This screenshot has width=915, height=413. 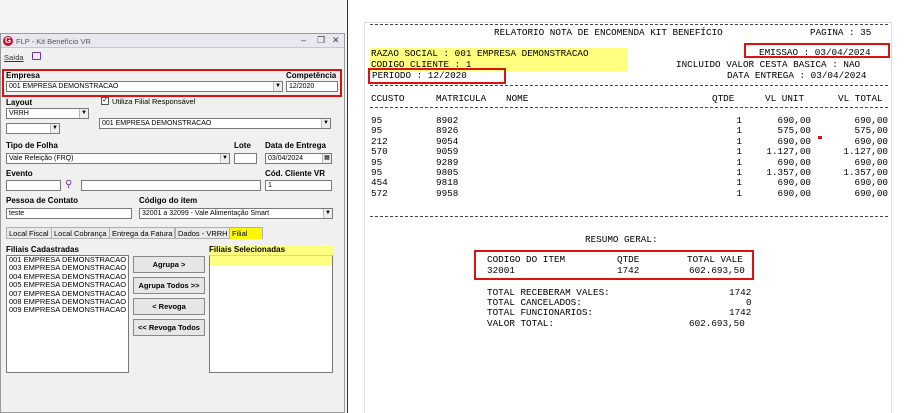 What do you see at coordinates (379, 193) in the screenshot?
I see `table-cell: 572` at bounding box center [379, 193].